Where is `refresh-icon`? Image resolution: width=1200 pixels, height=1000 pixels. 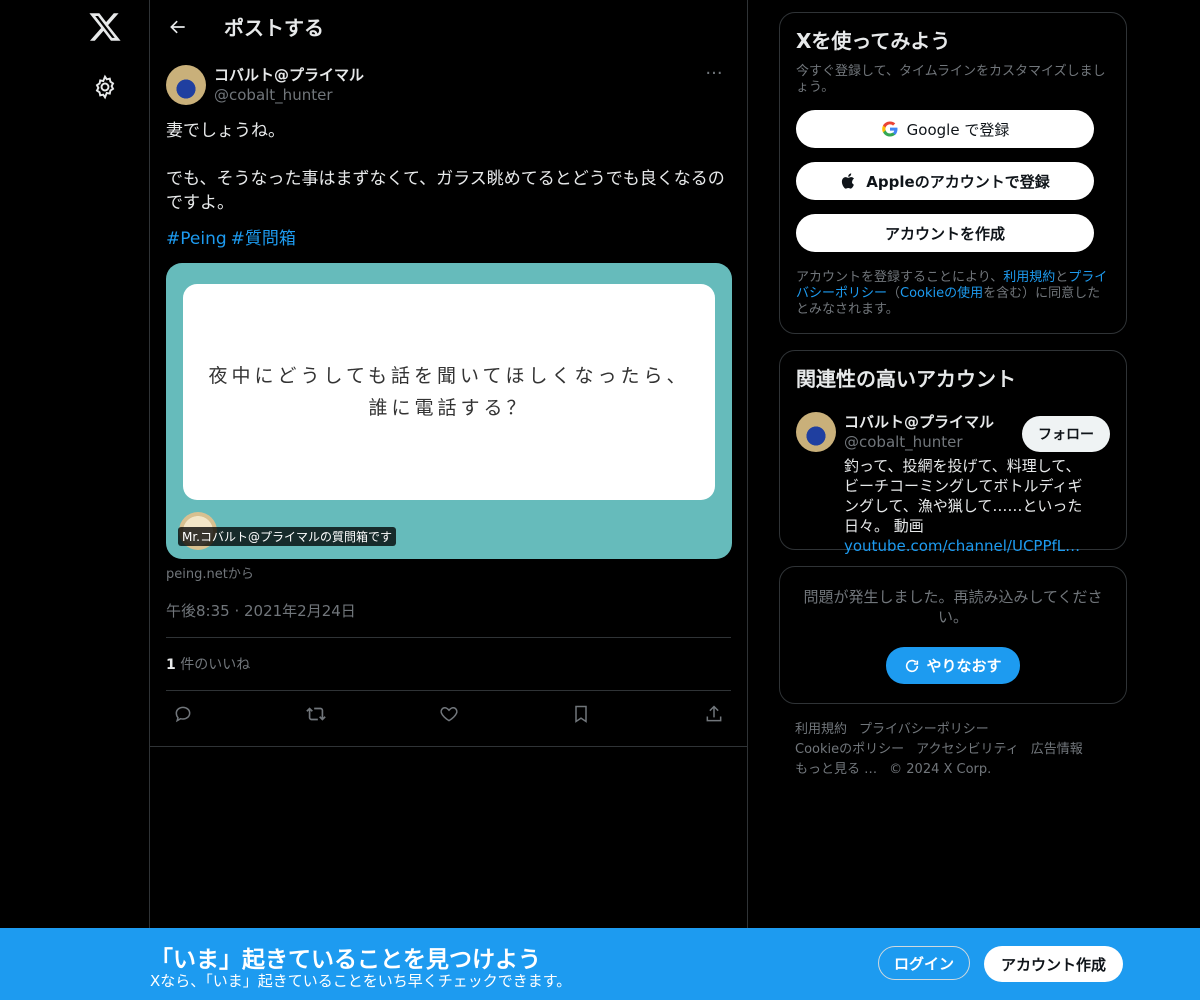
refresh-icon is located at coordinates (912, 665).